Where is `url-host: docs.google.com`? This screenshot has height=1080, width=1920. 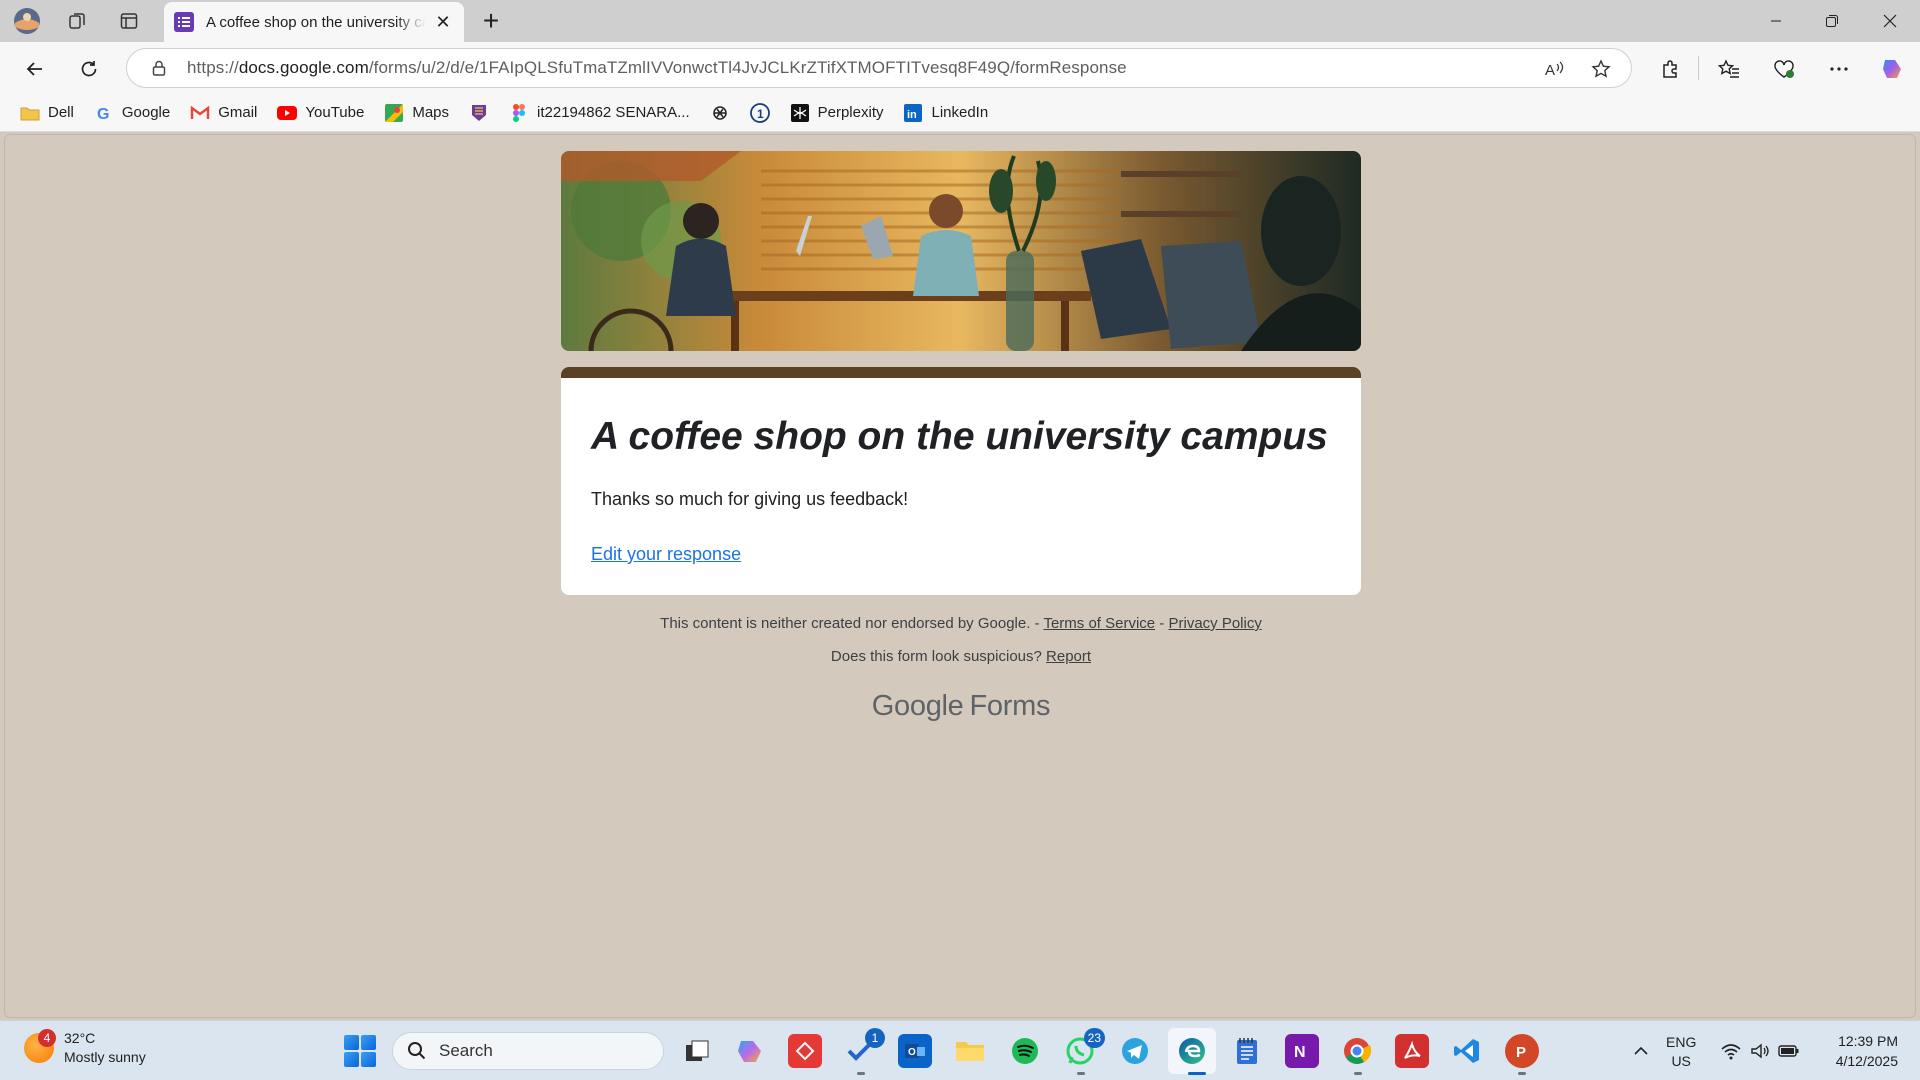 url-host: docs.google.com is located at coordinates (303, 67).